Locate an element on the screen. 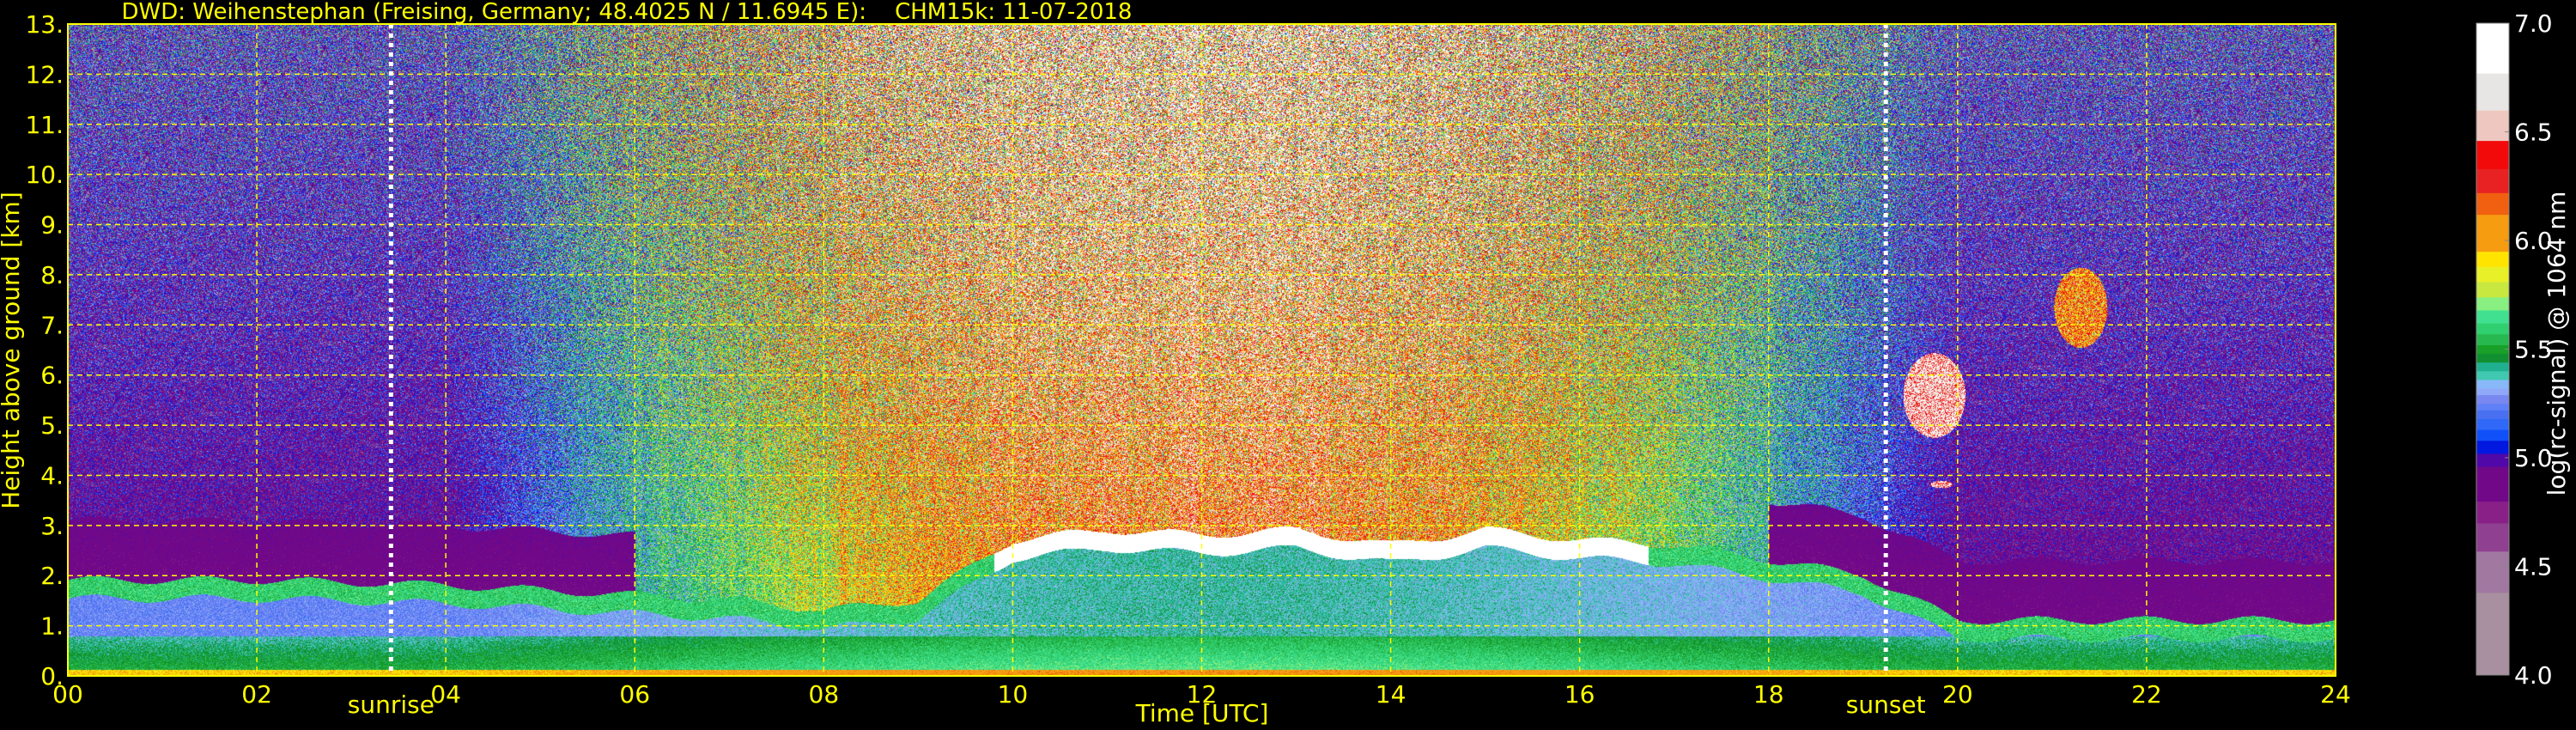 This screenshot has width=2576, height=730. y-tick-label: 2. is located at coordinates (52, 576).